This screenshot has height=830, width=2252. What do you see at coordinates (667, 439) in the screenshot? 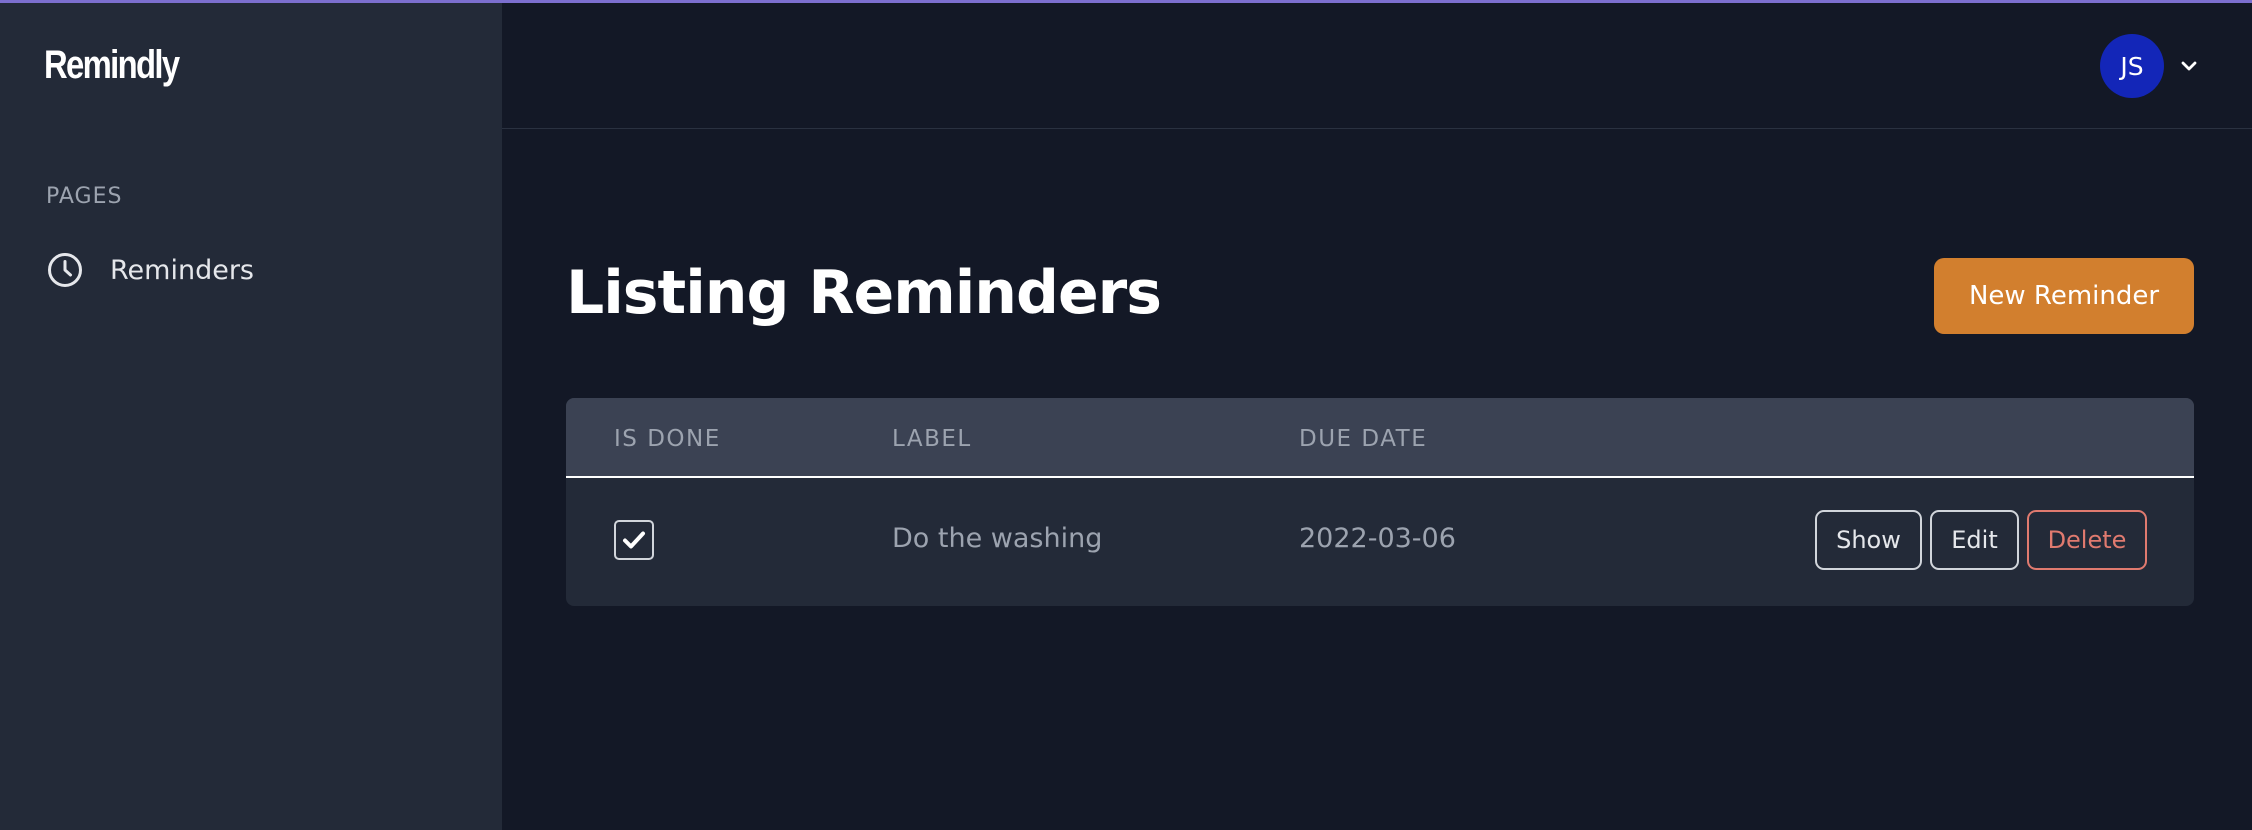
I see `column-header-is-done: IS DONE` at bounding box center [667, 439].